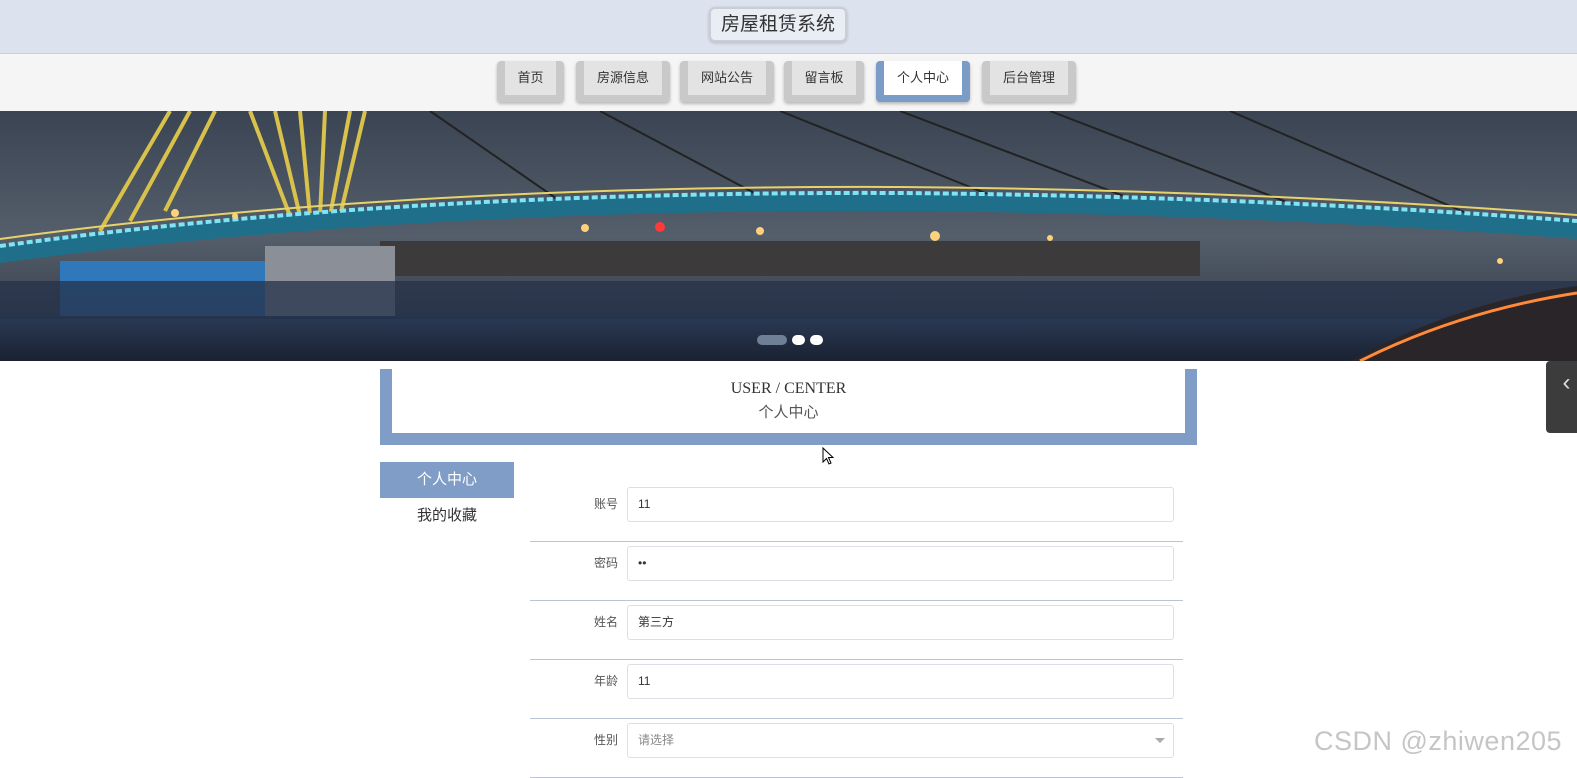 Image resolution: width=1577 pixels, height=778 pixels. Describe the element at coordinates (605, 740) in the screenshot. I see `gender-label: 性别` at that location.